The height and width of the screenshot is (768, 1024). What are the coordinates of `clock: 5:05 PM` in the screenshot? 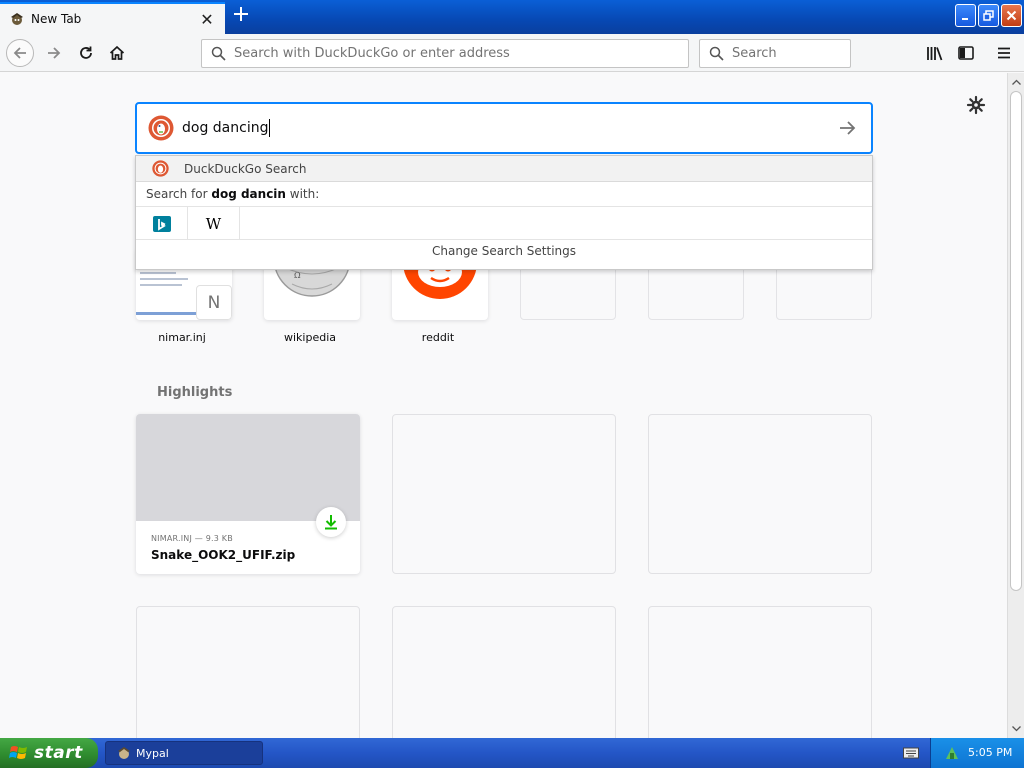 It's located at (990, 752).